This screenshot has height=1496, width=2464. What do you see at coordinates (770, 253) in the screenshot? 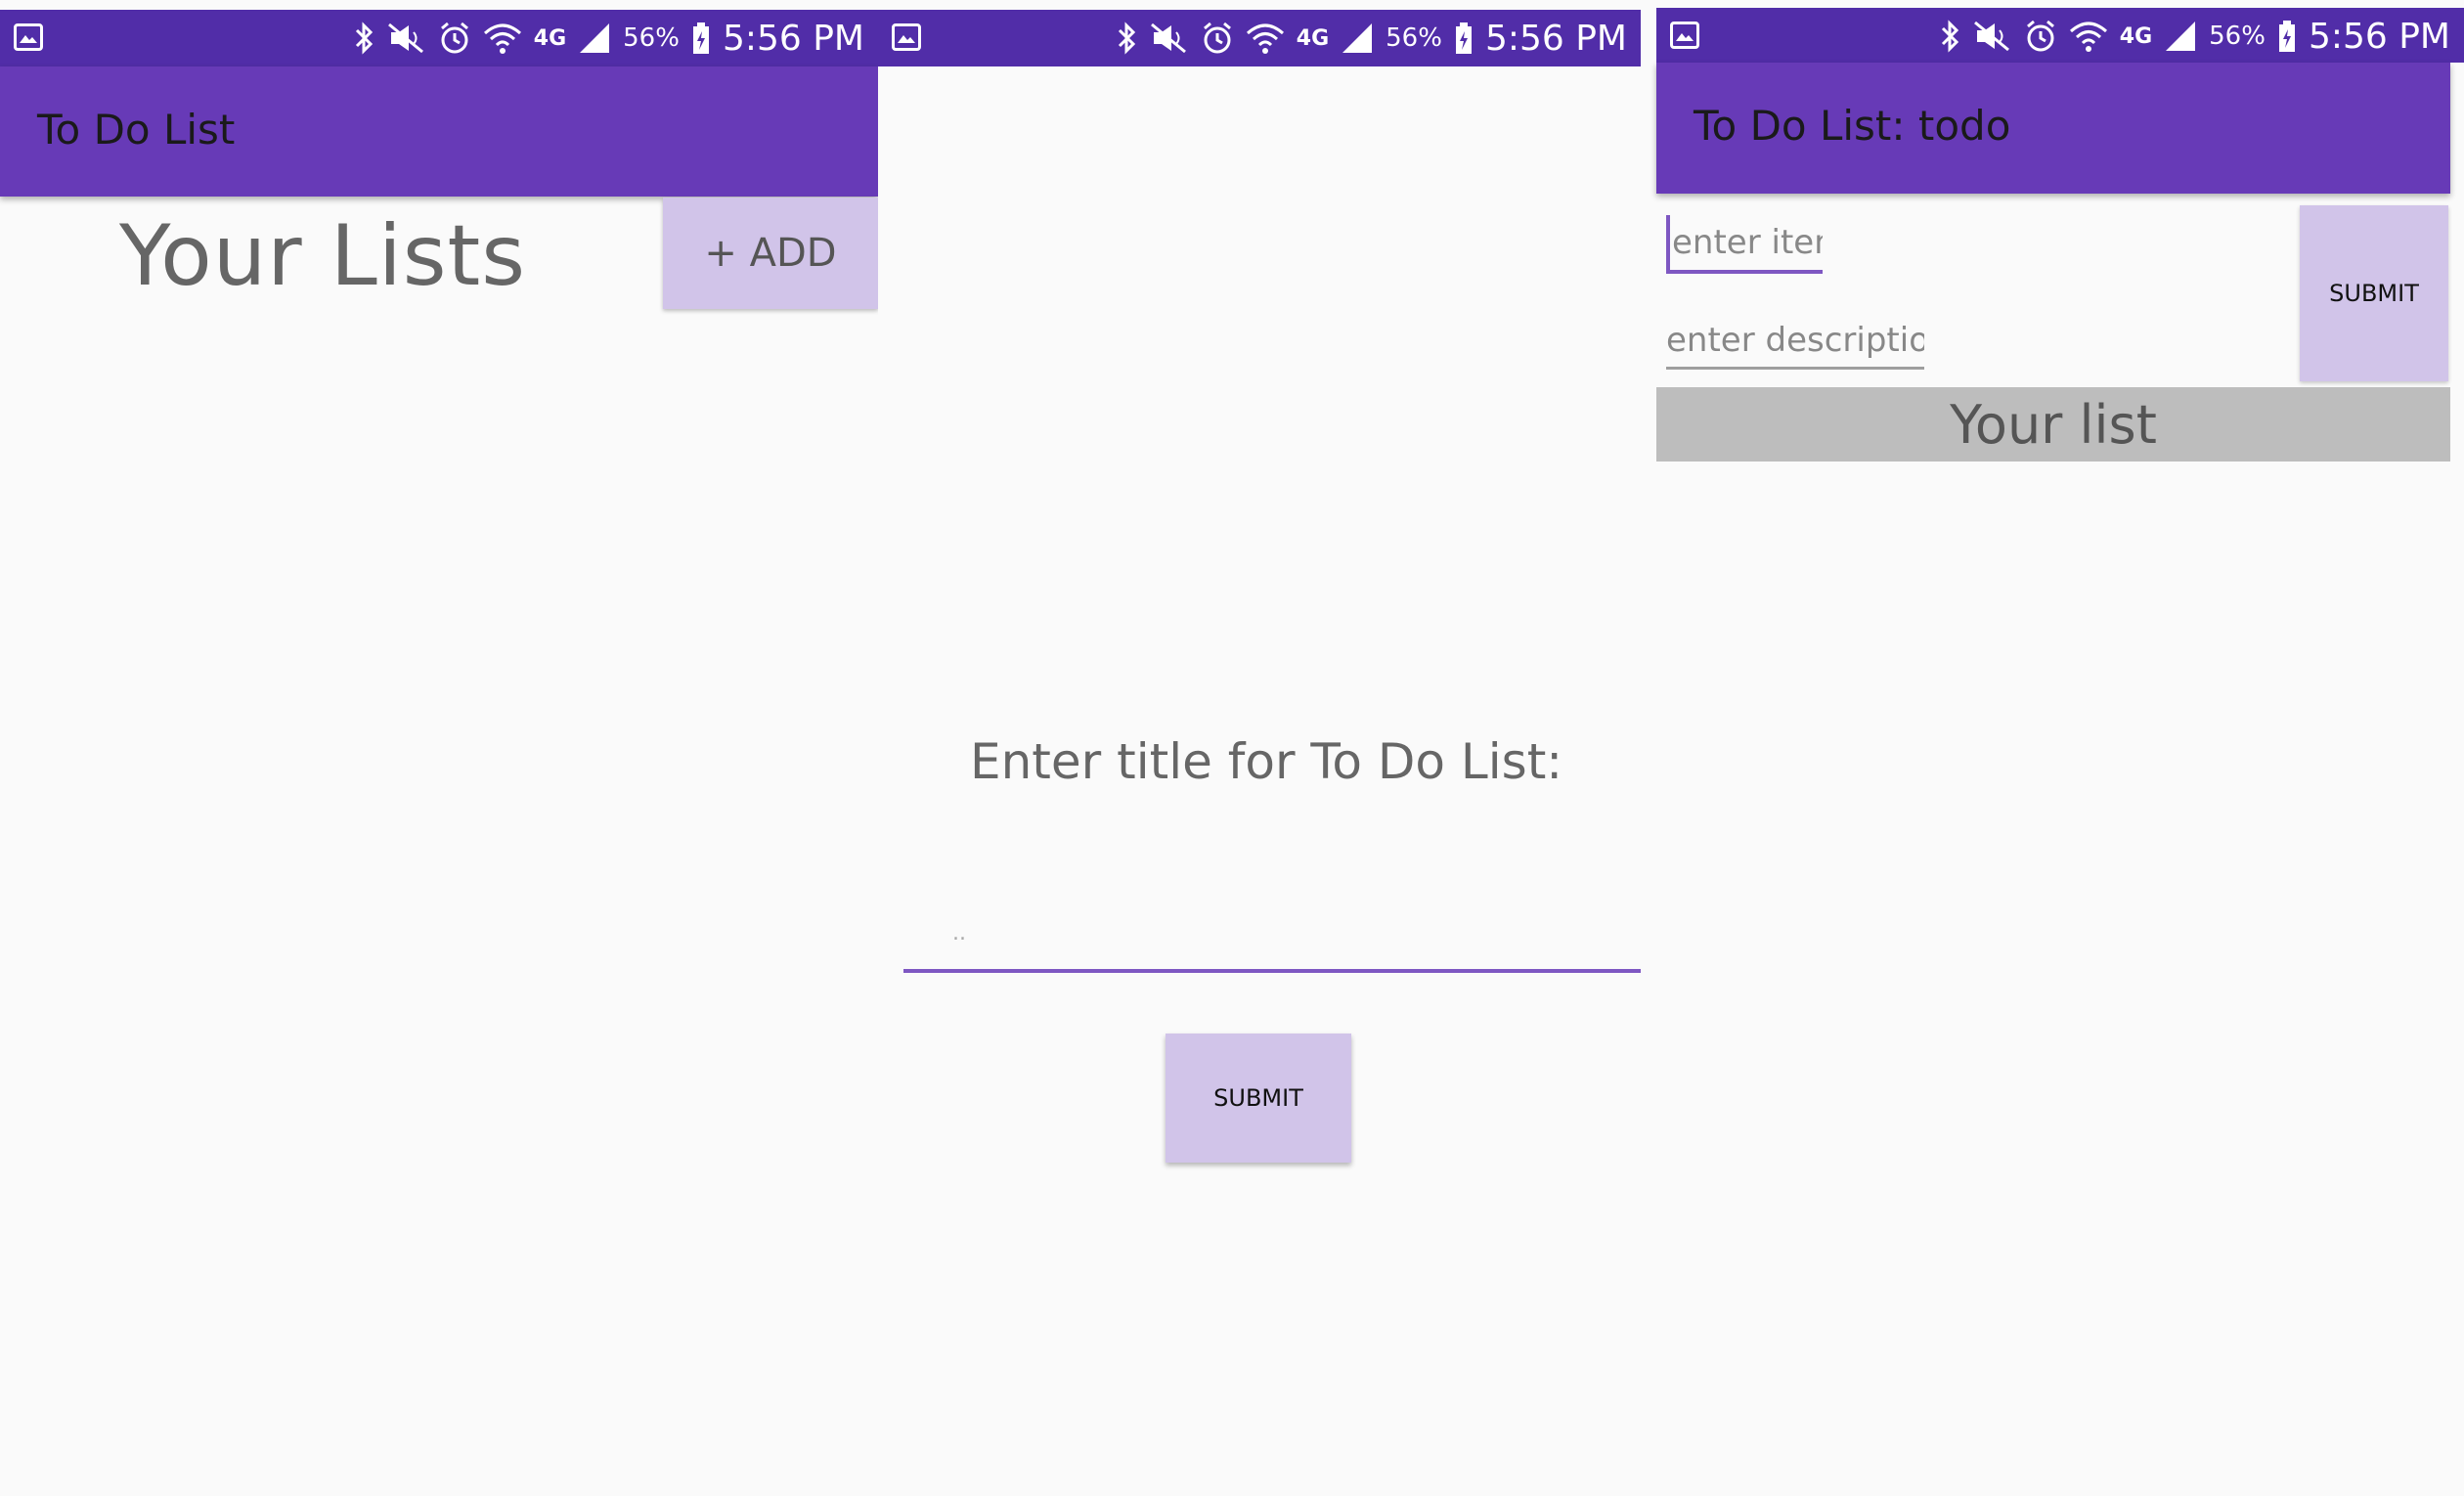
I see `add-list-button: + ADD` at bounding box center [770, 253].